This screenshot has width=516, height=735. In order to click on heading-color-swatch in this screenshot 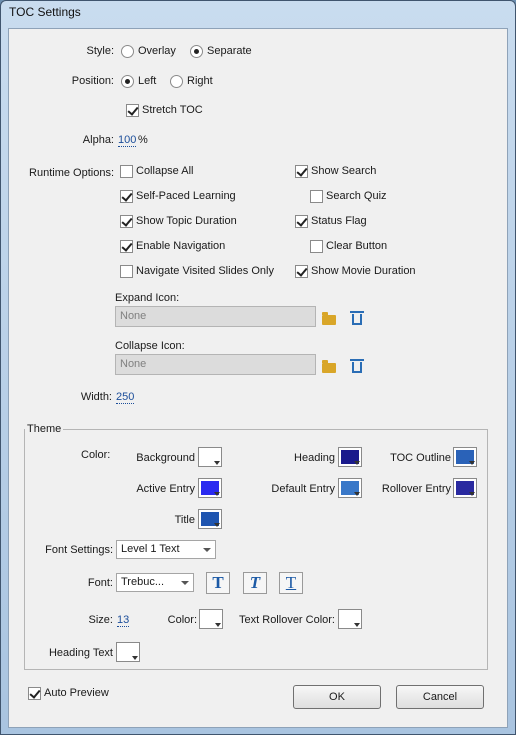, I will do `click(350, 457)`.